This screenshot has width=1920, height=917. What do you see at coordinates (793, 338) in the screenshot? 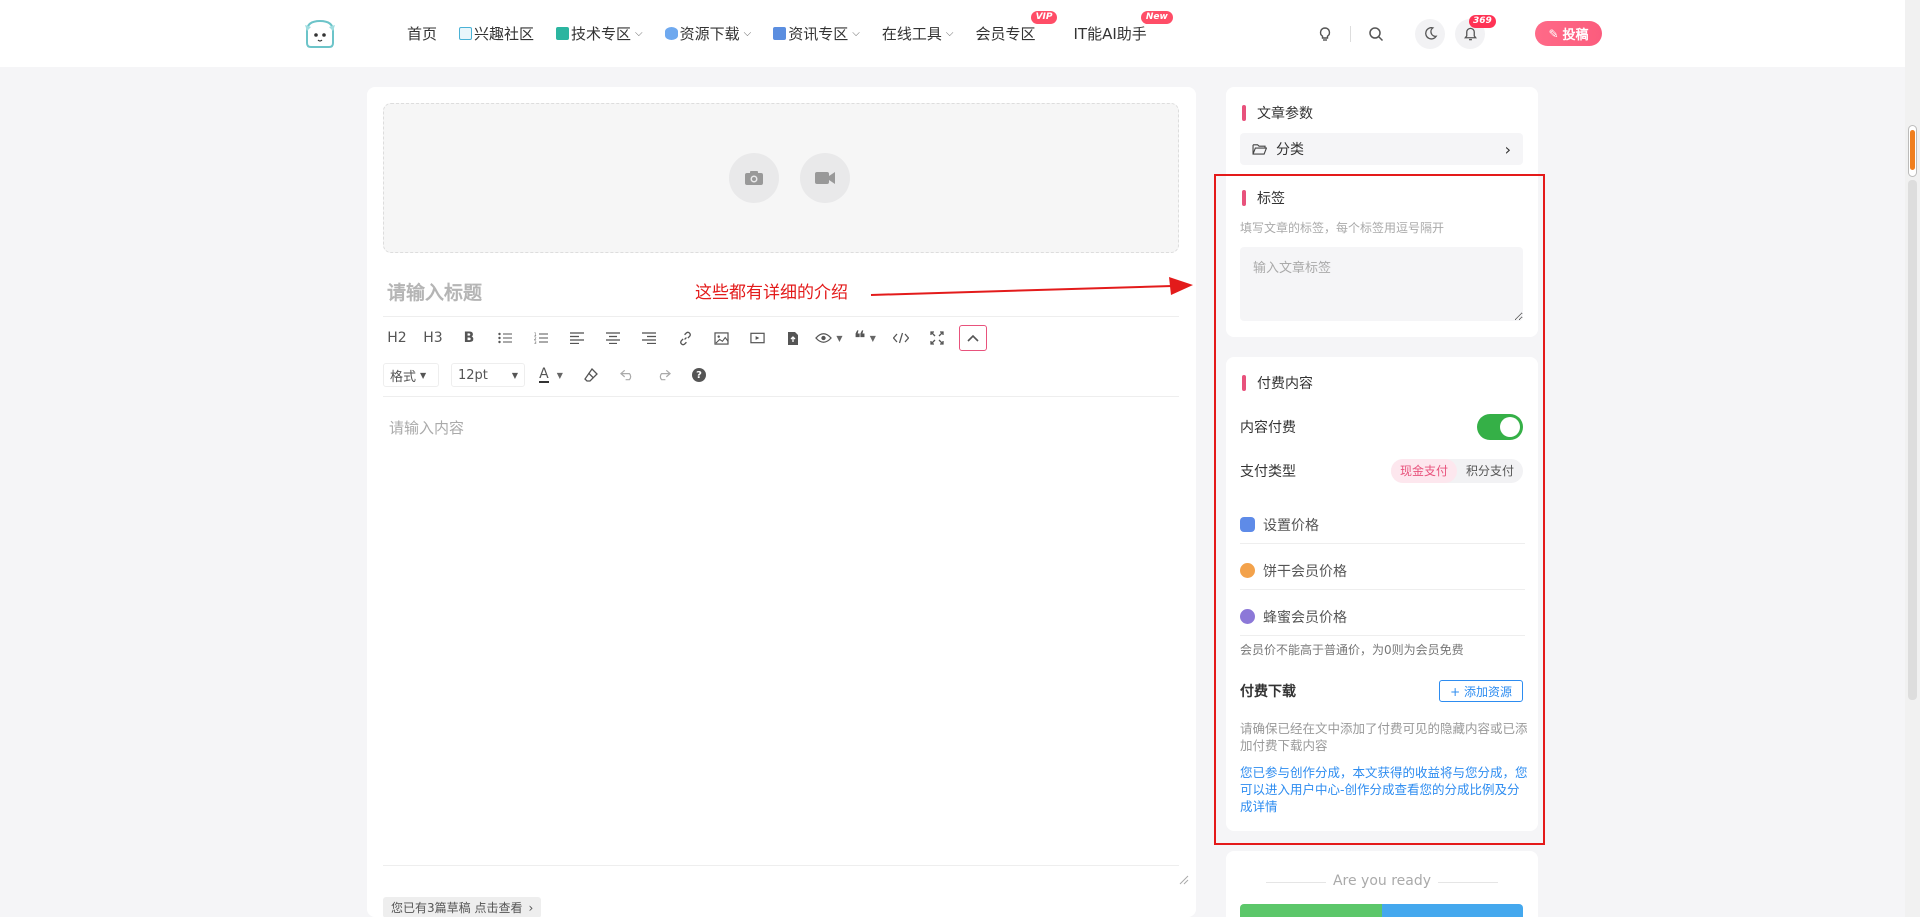
I see `insert-file-button` at bounding box center [793, 338].